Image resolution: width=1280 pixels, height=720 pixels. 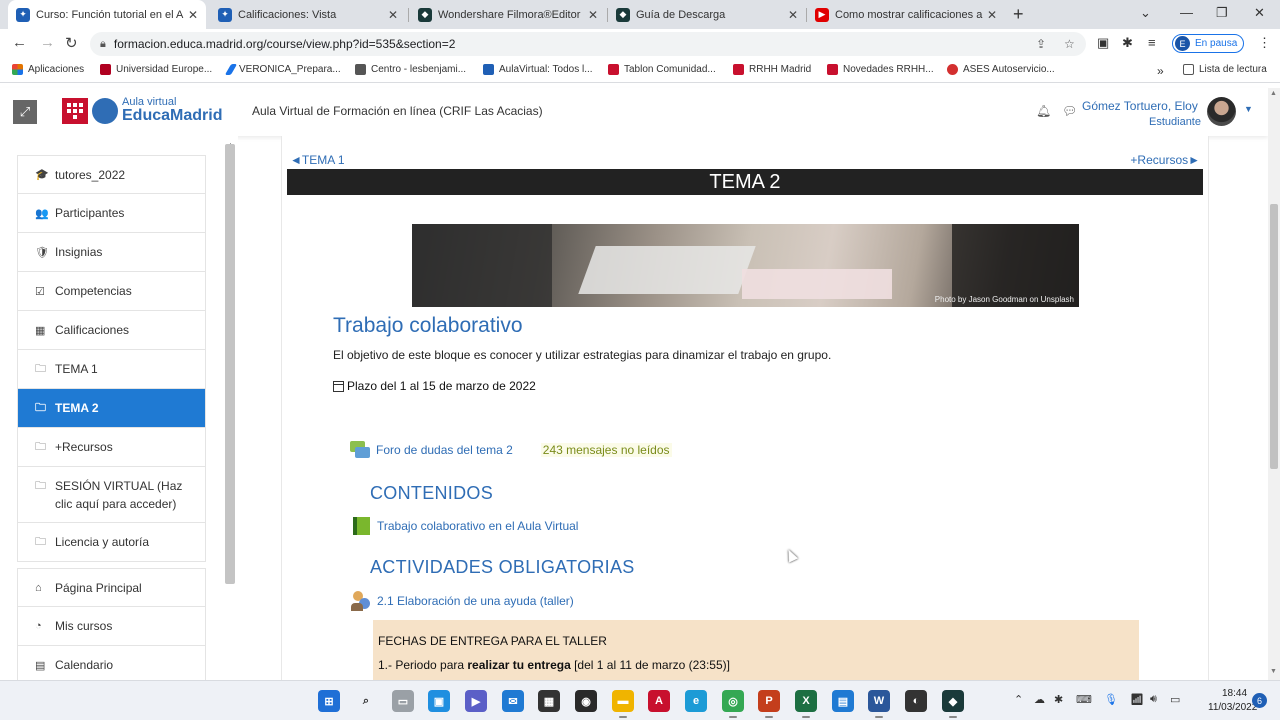 I want to click on clock-time: 18:44, so click(x=1234, y=693).